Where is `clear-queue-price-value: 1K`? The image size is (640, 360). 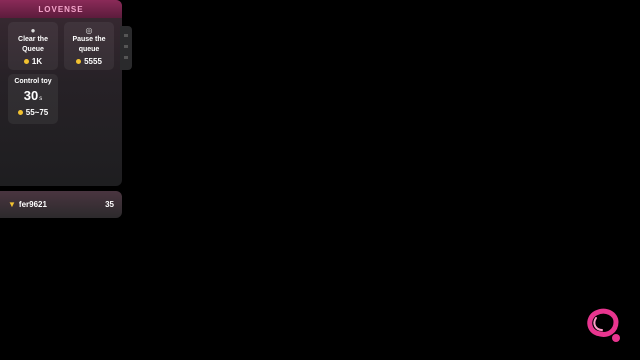
clear-queue-price-value: 1K is located at coordinates (37, 61).